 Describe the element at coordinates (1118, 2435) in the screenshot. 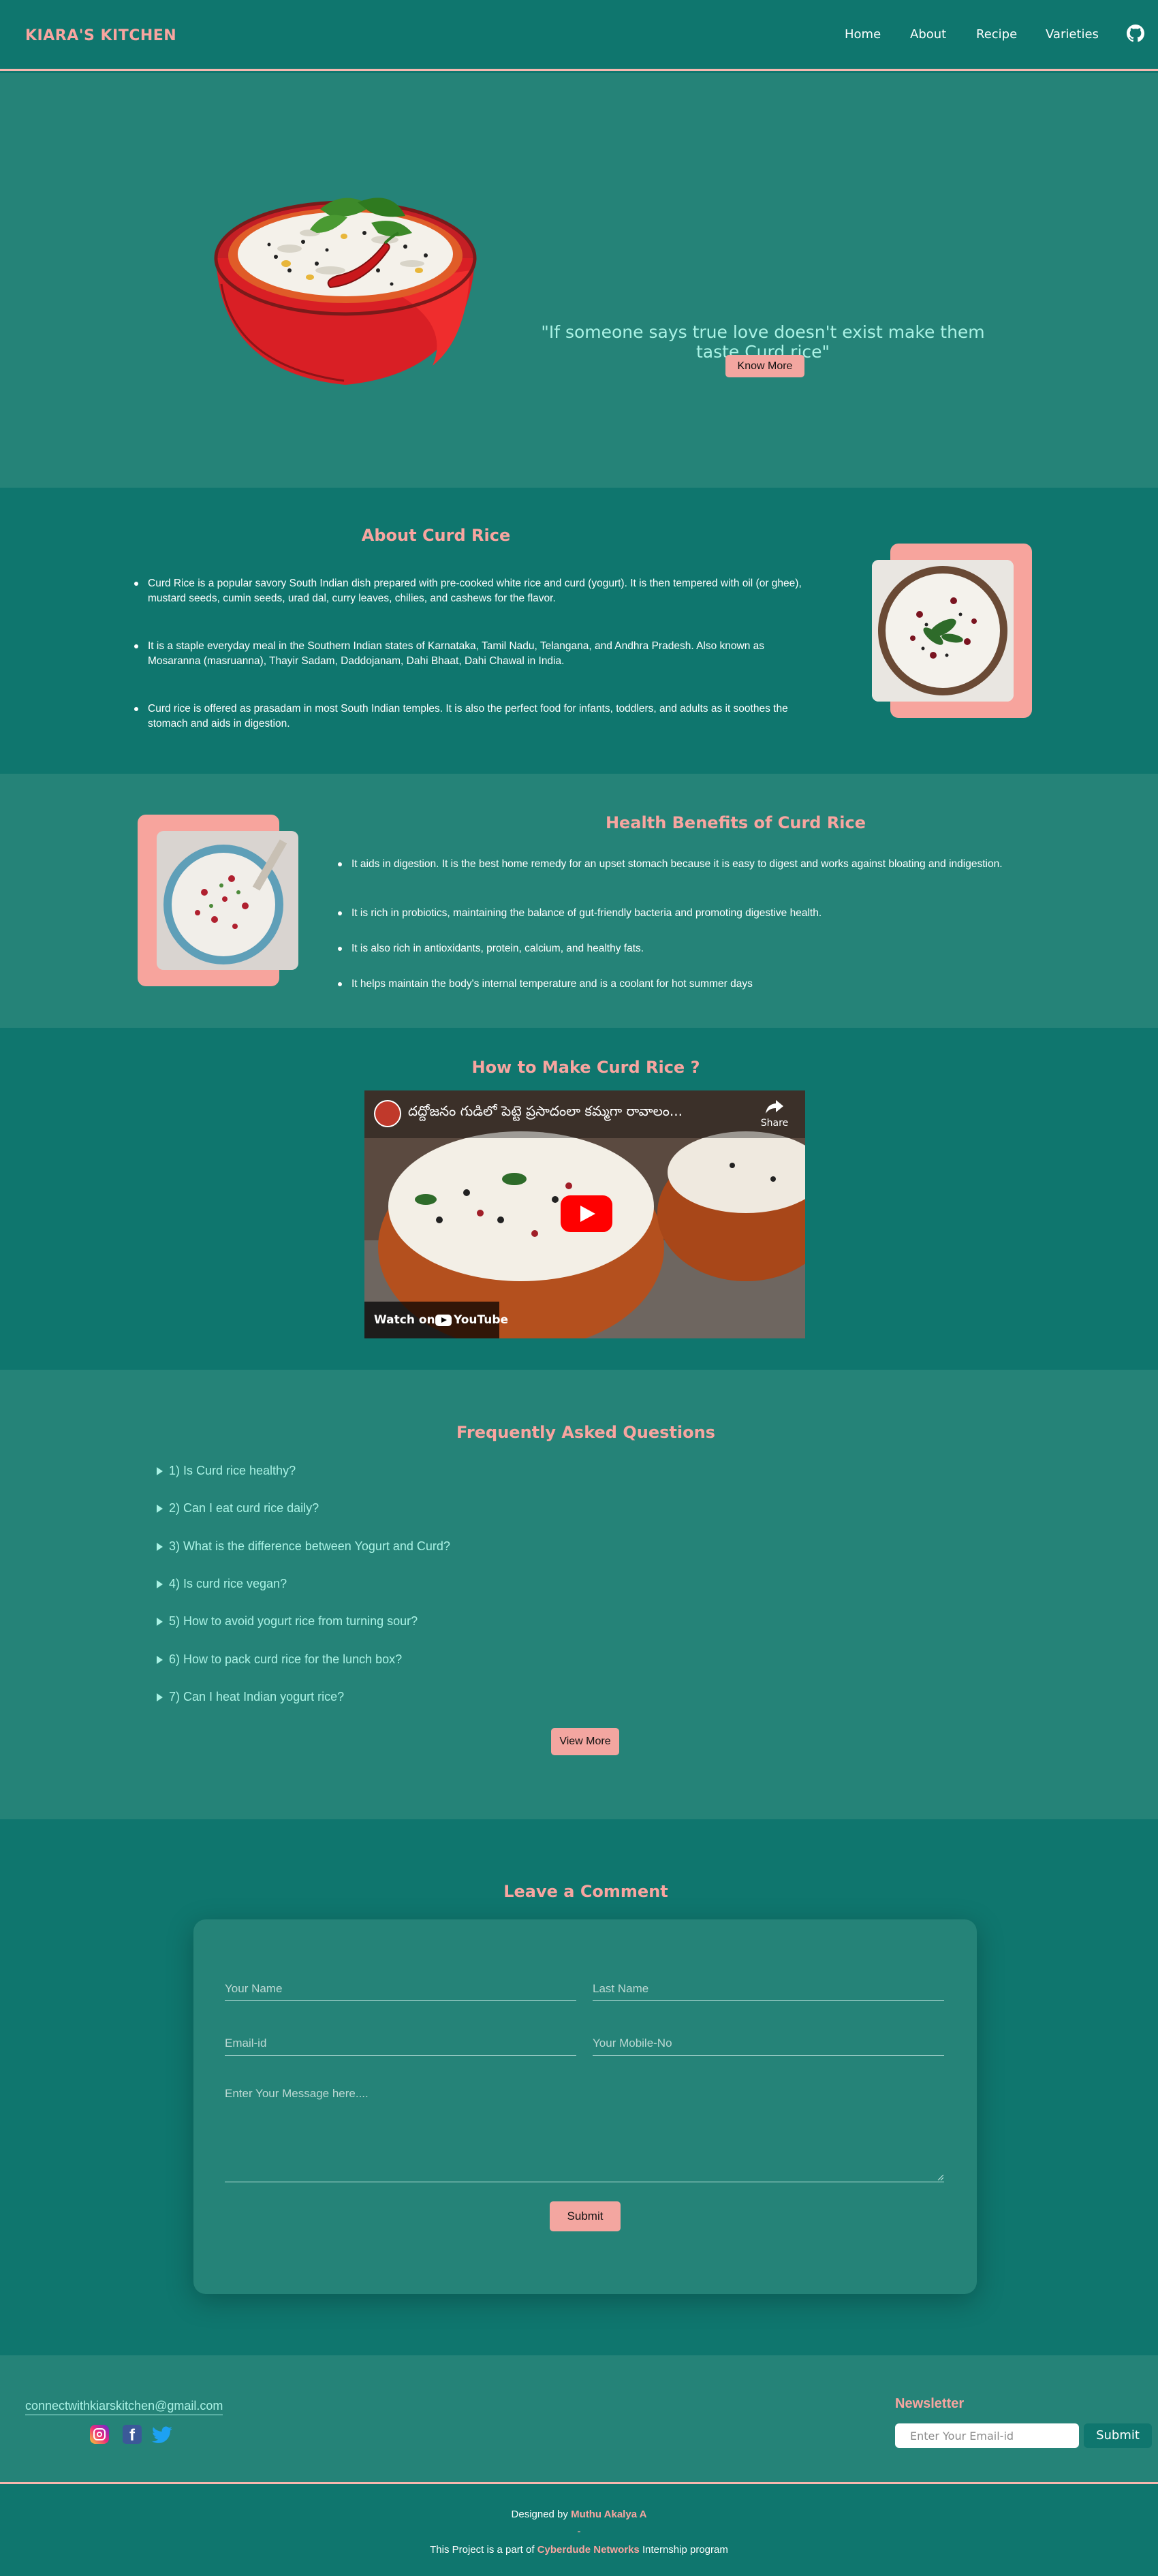

I see `newsletter-submit-button: Submit` at that location.